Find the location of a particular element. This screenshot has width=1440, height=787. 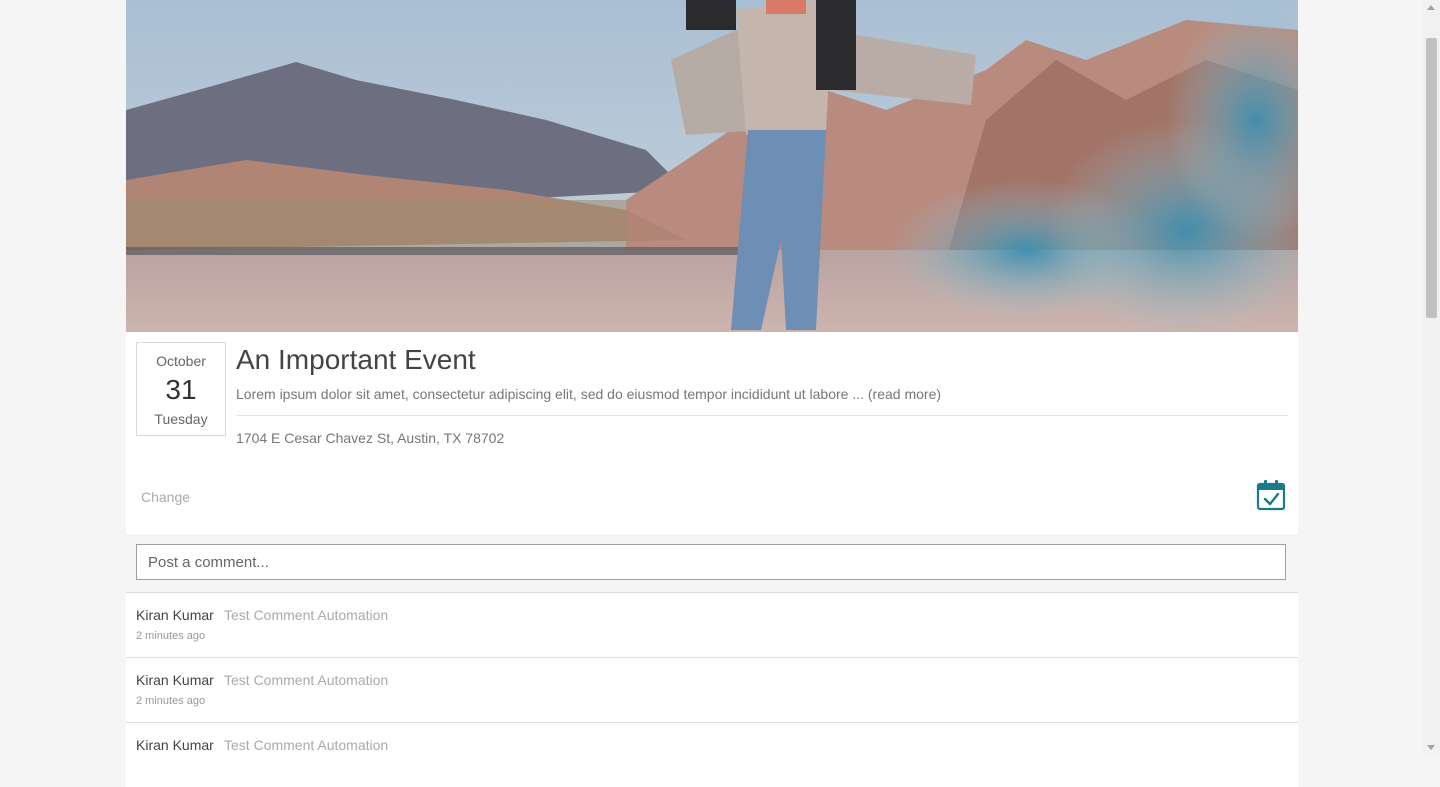

event-month: October is located at coordinates (181, 361).